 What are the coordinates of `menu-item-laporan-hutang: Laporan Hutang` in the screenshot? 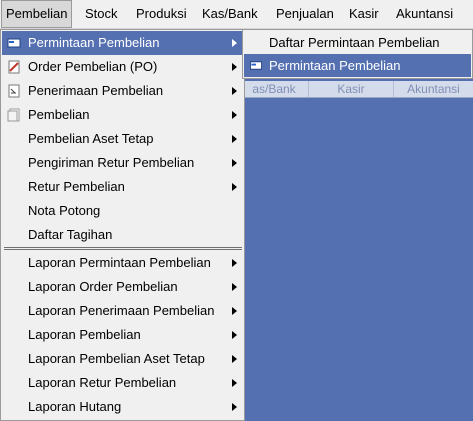 It's located at (122, 407).